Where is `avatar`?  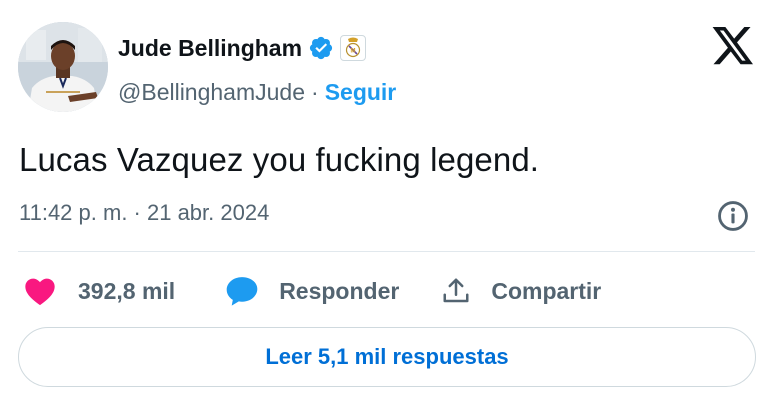
avatar is located at coordinates (63, 67).